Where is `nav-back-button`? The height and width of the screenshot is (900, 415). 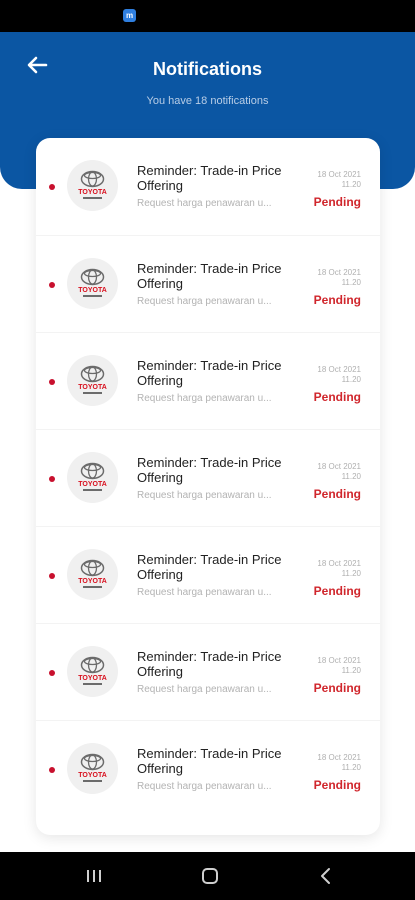
nav-back-button is located at coordinates (326, 876).